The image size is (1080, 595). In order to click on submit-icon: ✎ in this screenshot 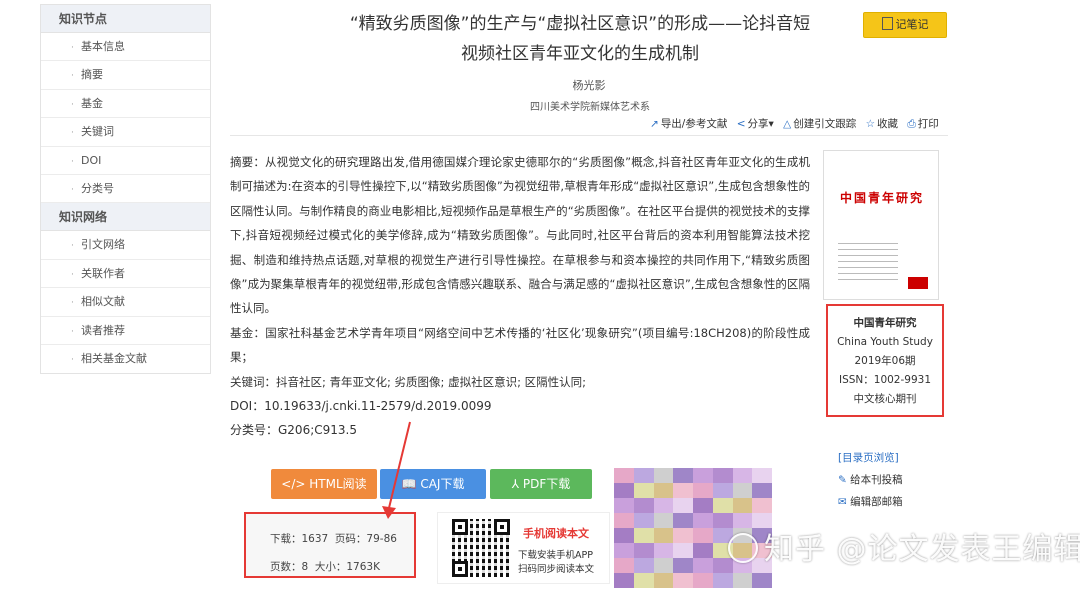, I will do `click(842, 480)`.